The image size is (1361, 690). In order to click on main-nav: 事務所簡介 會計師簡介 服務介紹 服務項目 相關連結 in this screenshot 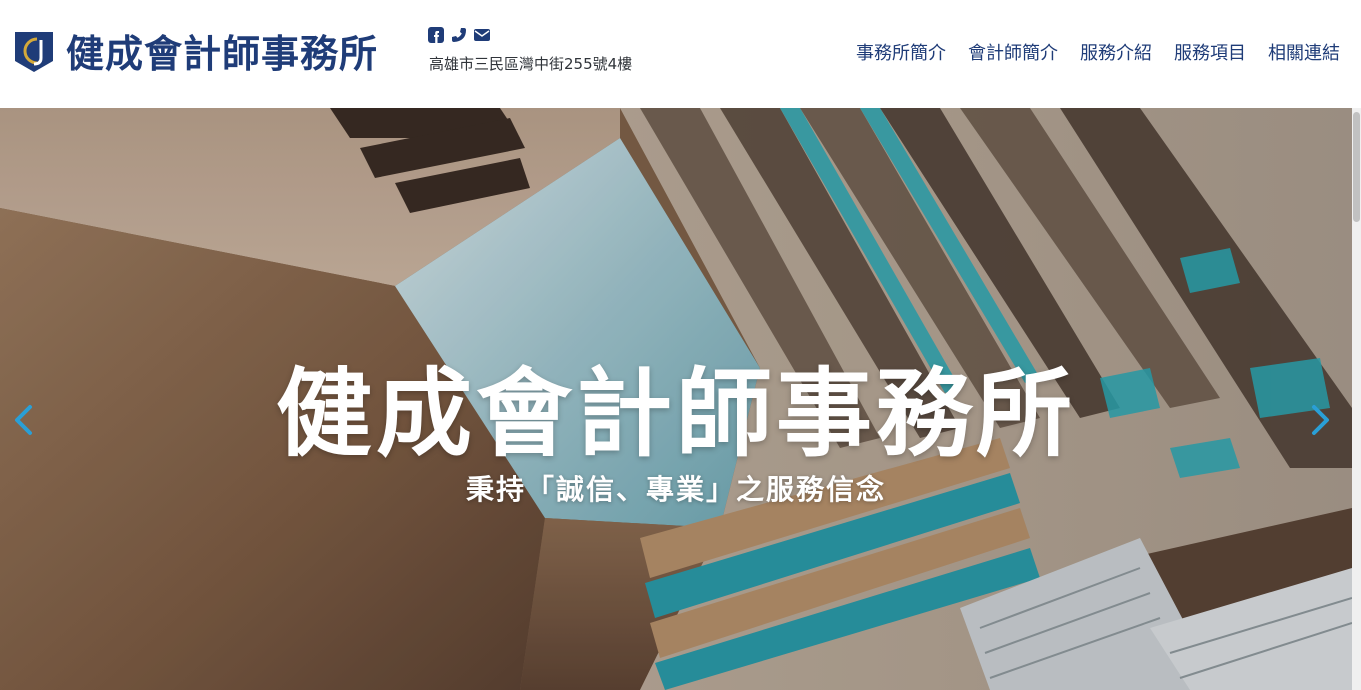, I will do `click(1098, 52)`.